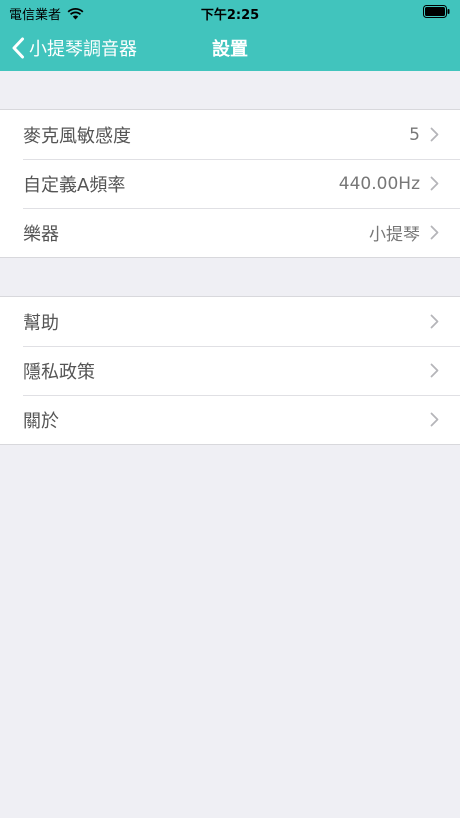  I want to click on row-value: 440.00Hz, so click(379, 183).